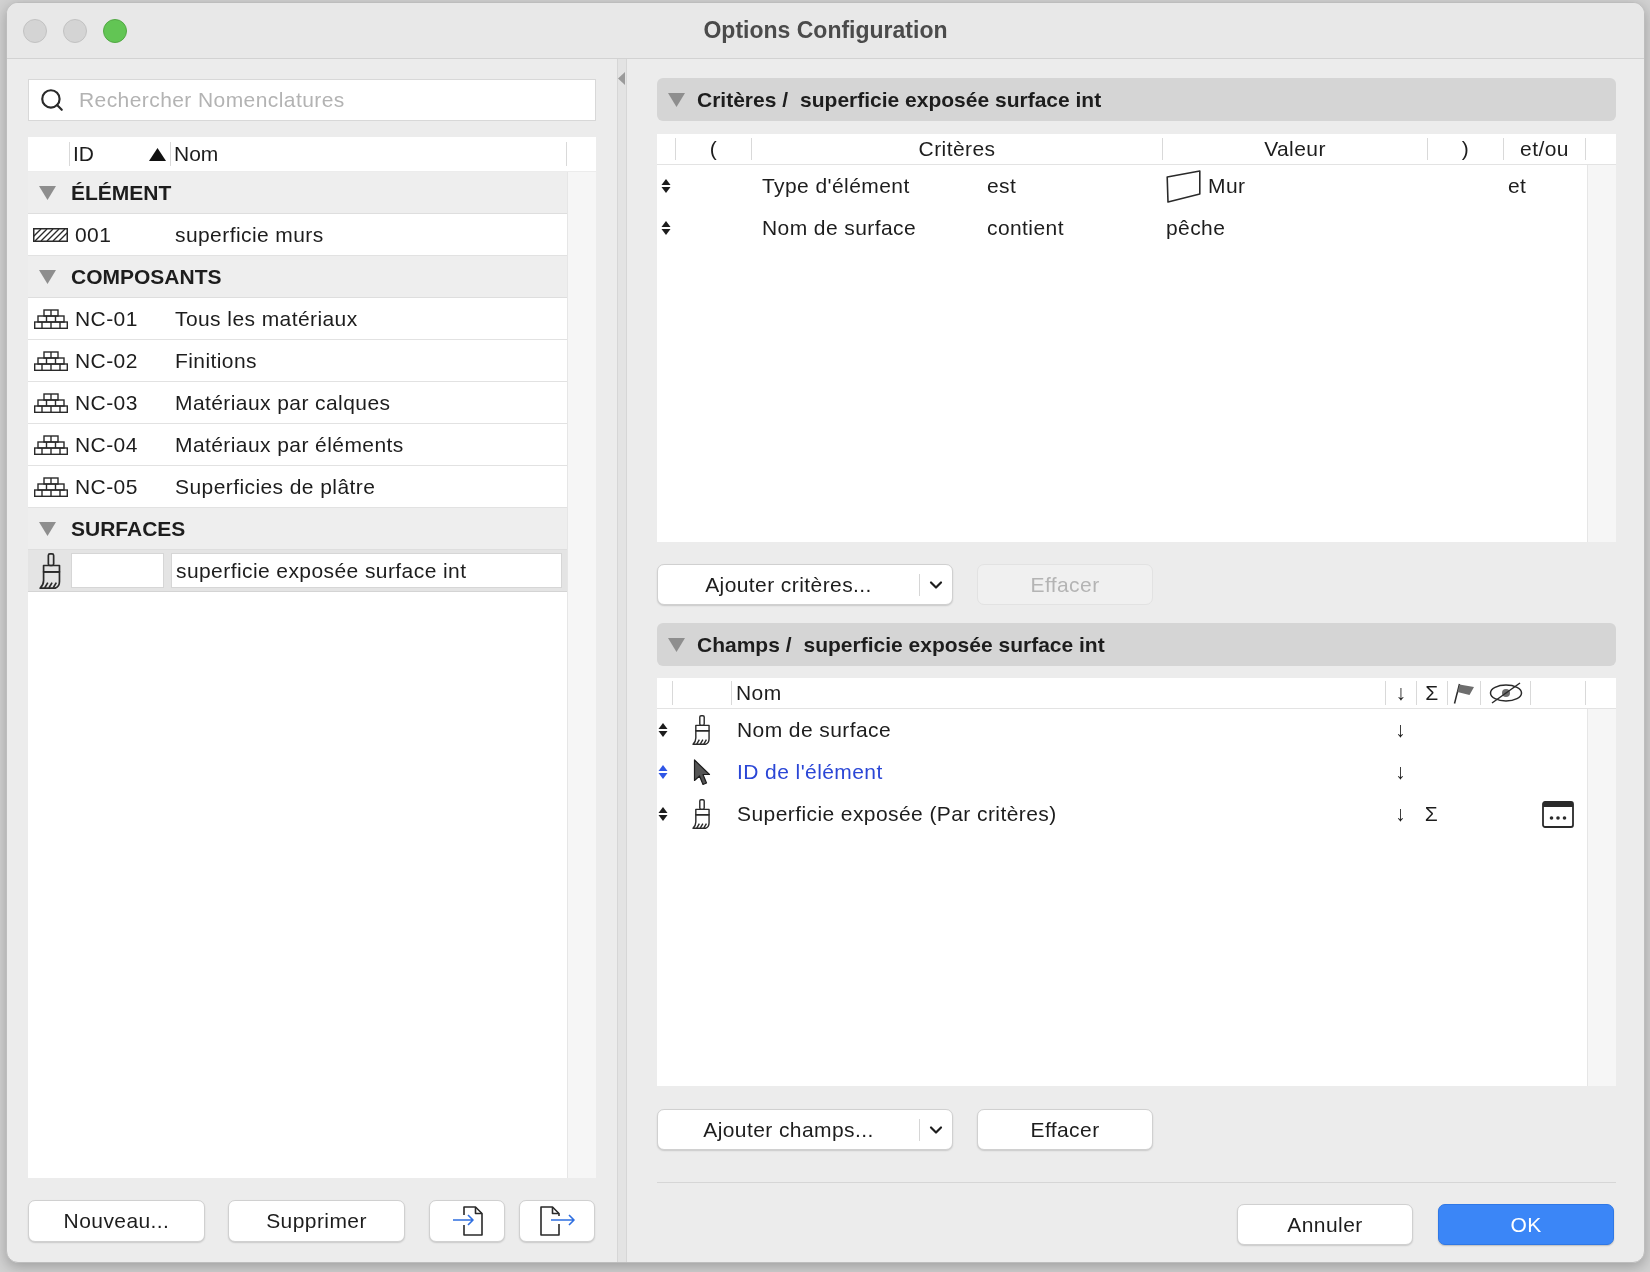  What do you see at coordinates (1431, 814) in the screenshot?
I see `sum-symbol: Σ` at bounding box center [1431, 814].